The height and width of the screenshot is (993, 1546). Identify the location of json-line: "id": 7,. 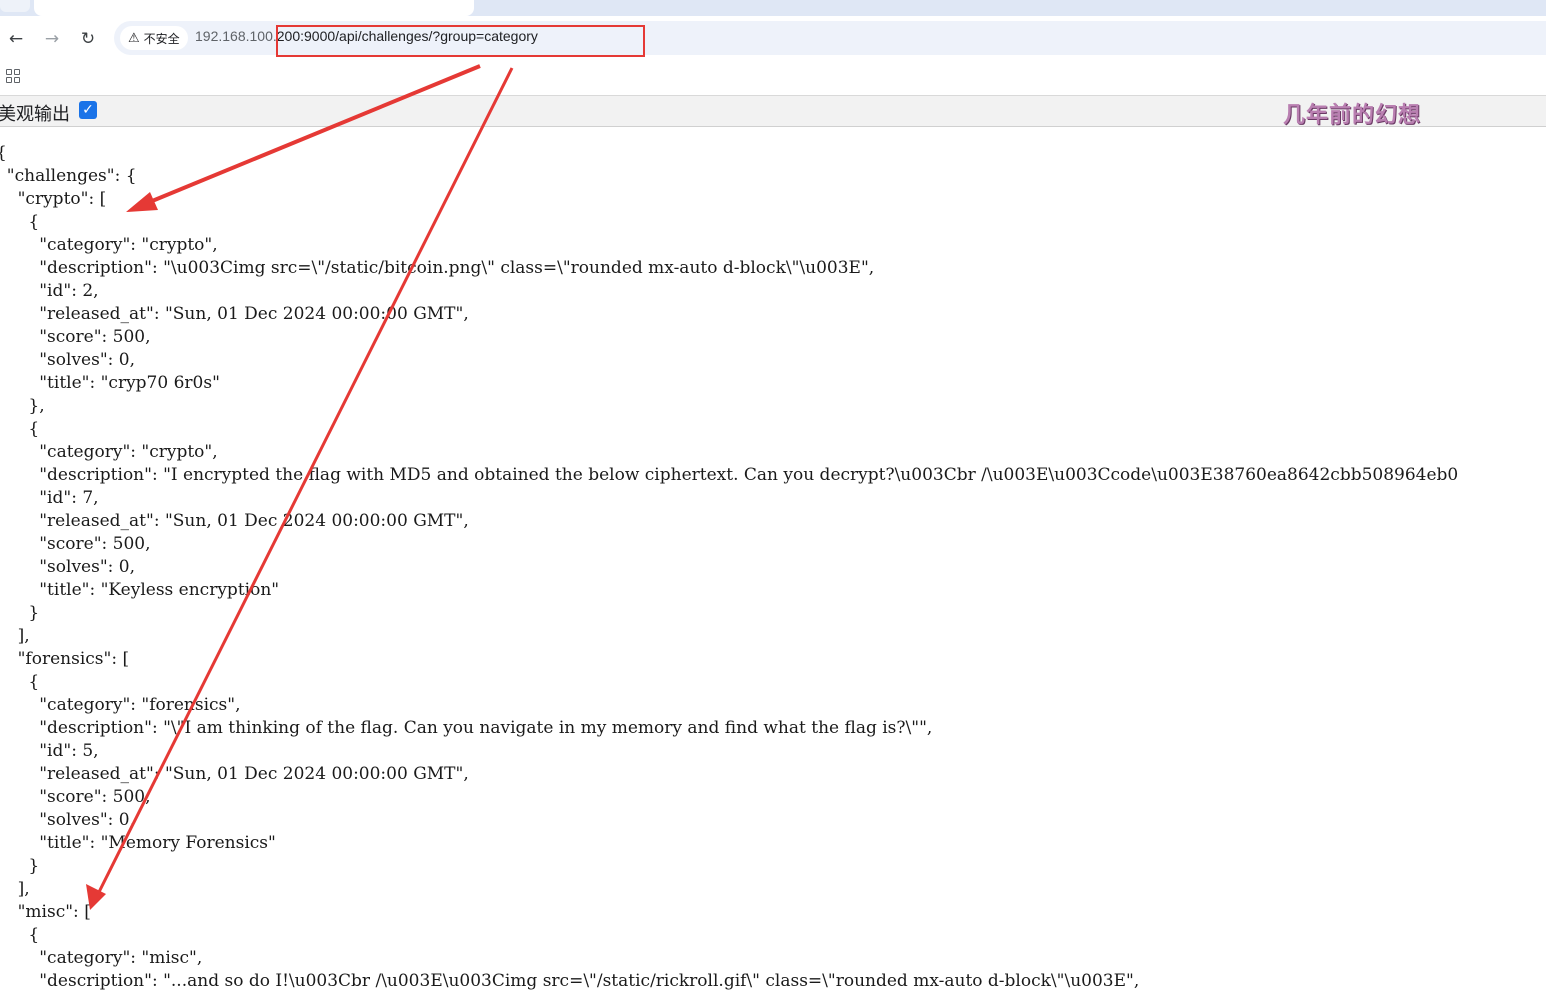
(49, 498).